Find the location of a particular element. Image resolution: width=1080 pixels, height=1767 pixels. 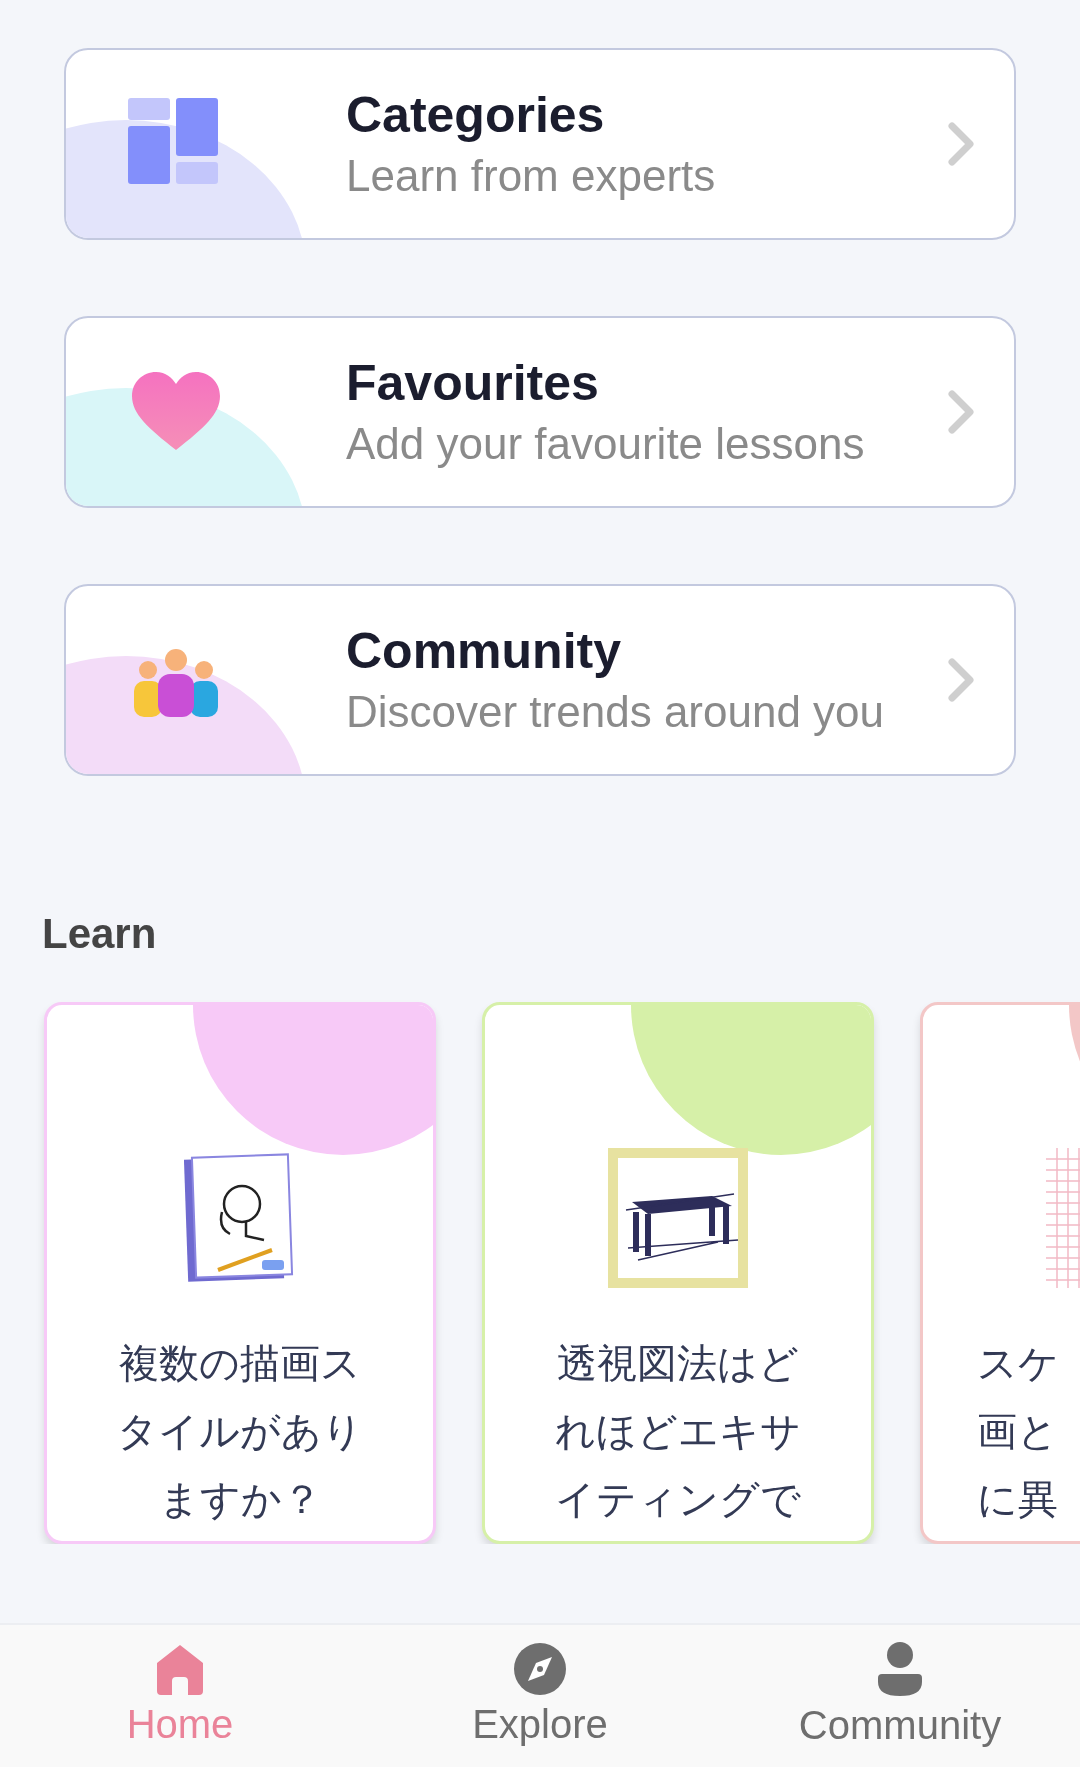

section-heading: Learn is located at coordinates (100, 934).